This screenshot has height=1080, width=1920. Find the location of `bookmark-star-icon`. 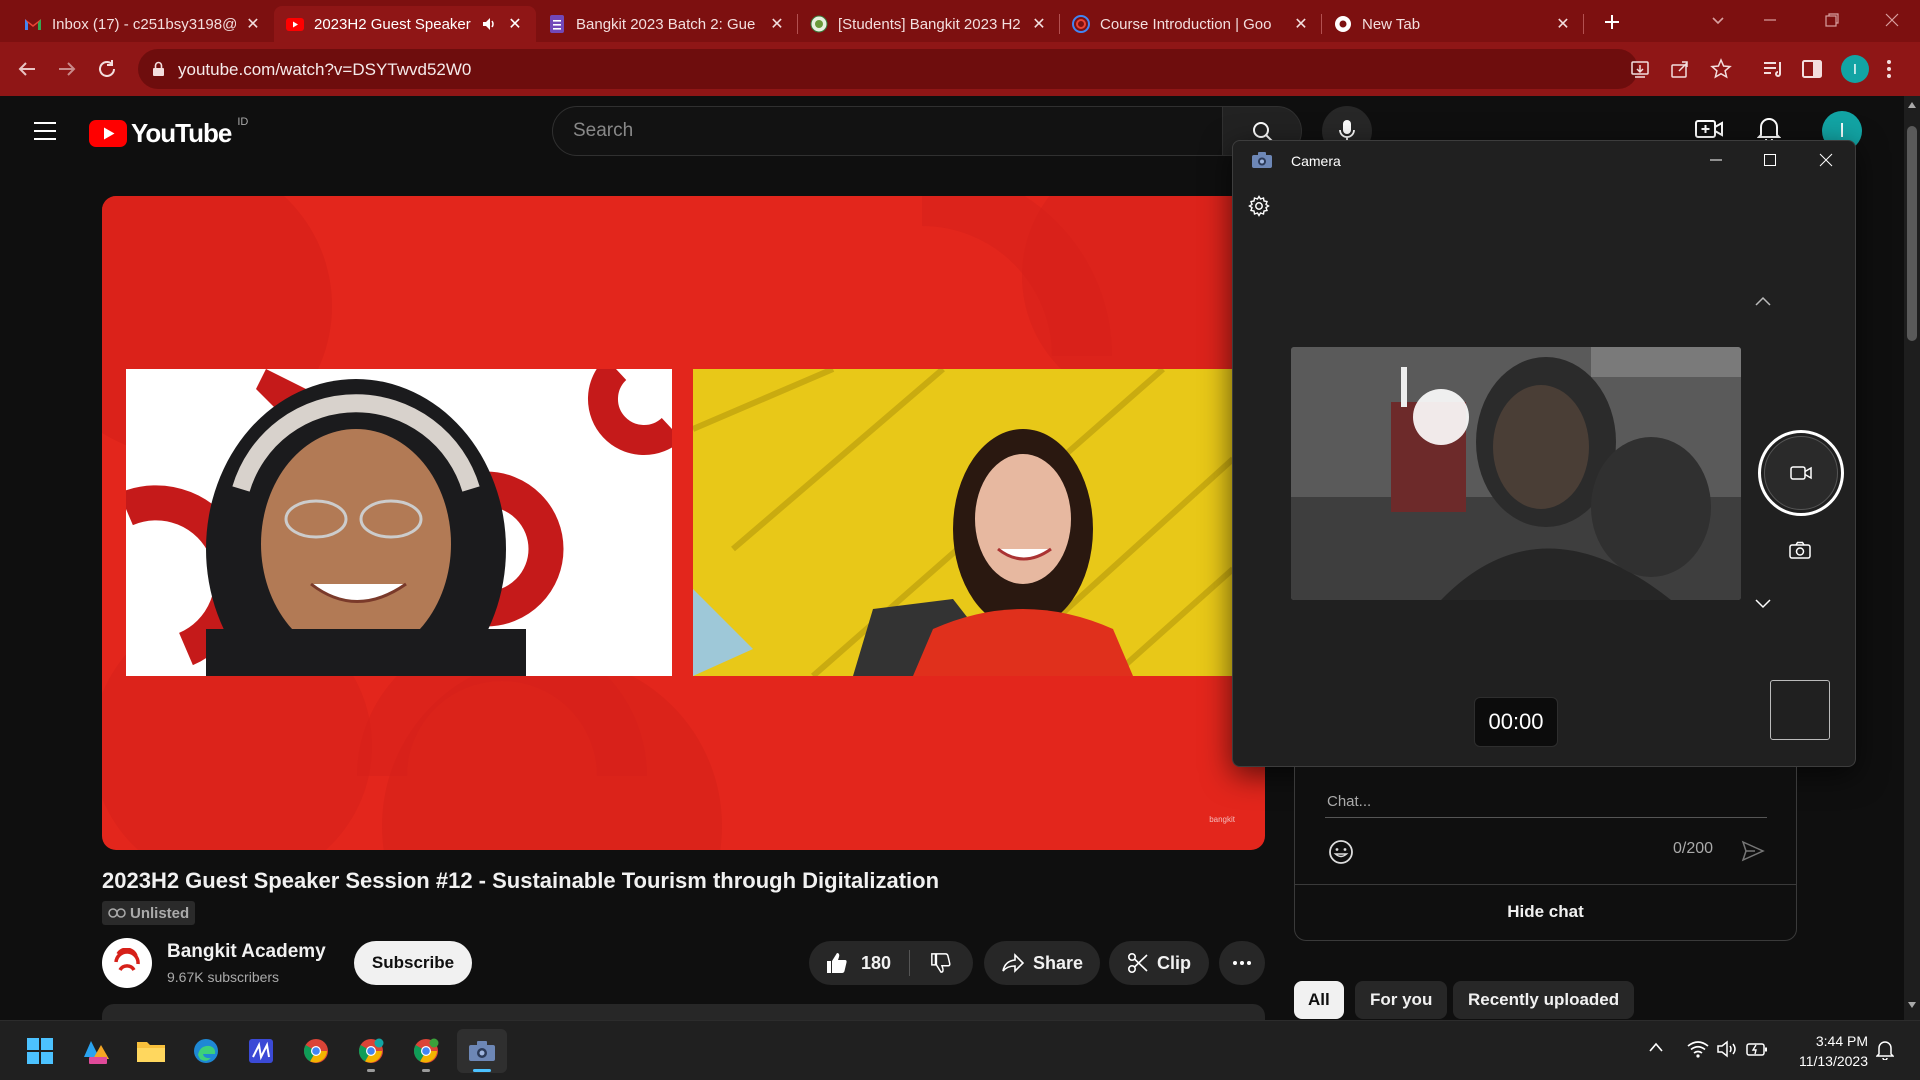

bookmark-star-icon is located at coordinates (1721, 69).